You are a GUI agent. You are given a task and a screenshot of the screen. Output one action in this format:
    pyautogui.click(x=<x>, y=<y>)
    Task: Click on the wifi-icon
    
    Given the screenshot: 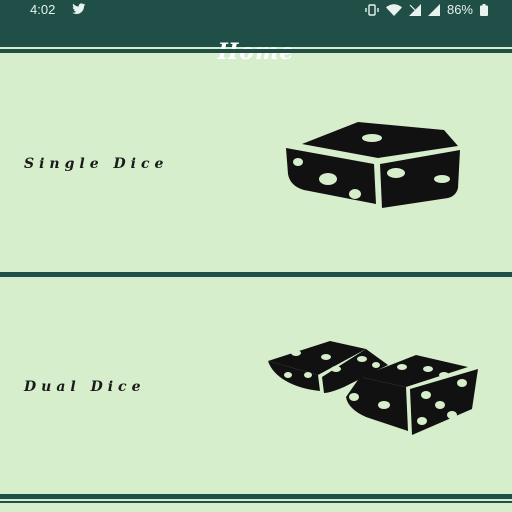 What is the action you would take?
    pyautogui.click(x=393, y=9)
    